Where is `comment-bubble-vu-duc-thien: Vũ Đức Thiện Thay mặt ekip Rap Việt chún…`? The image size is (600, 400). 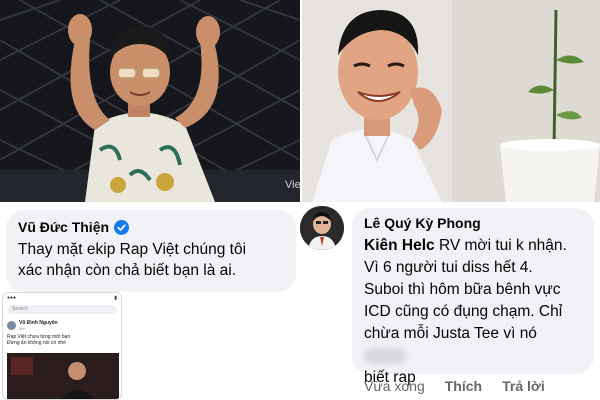 comment-bubble-vu-duc-thien: Vũ Đức Thiện Thay mặt ekip Rap Việt chún… is located at coordinates (151, 251).